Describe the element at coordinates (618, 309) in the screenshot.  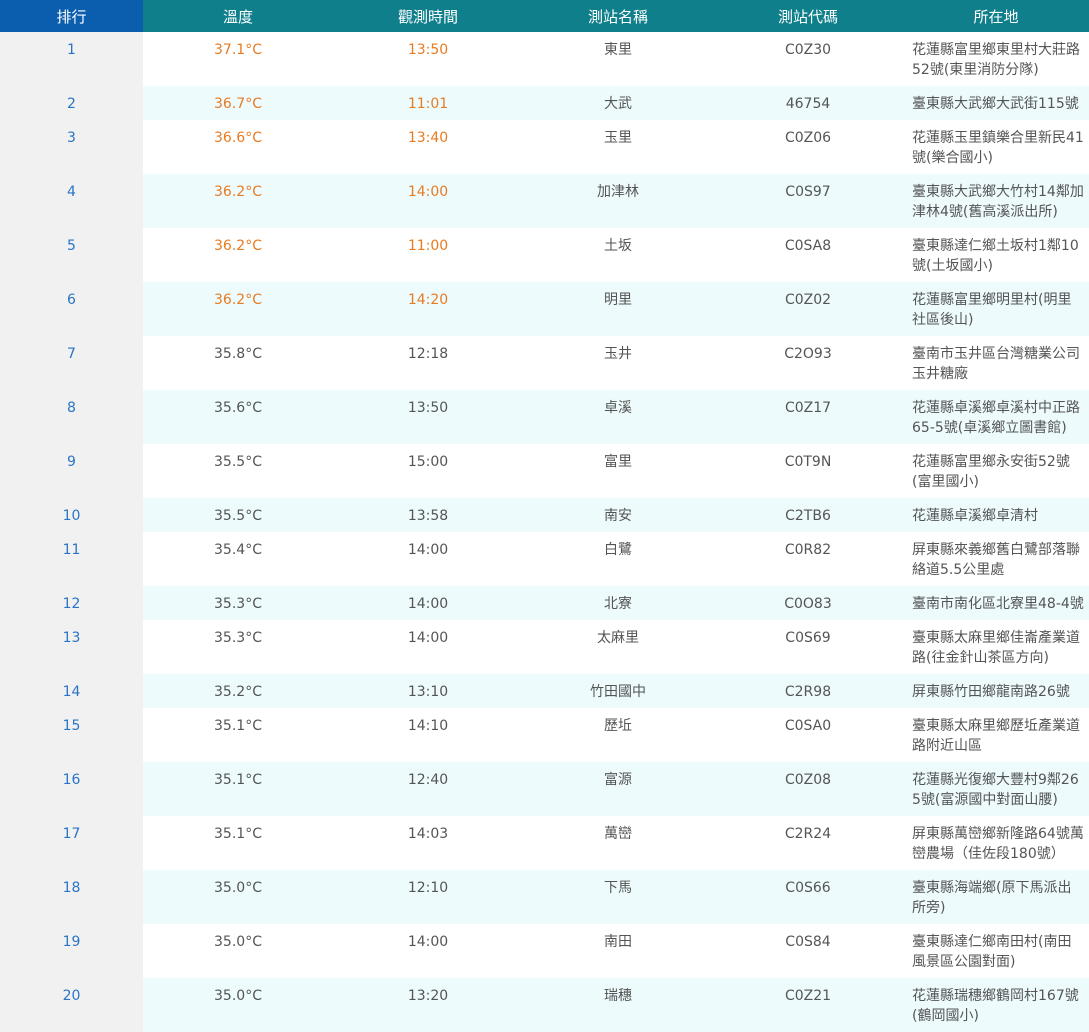
I see `station-name-cell: 明里` at that location.